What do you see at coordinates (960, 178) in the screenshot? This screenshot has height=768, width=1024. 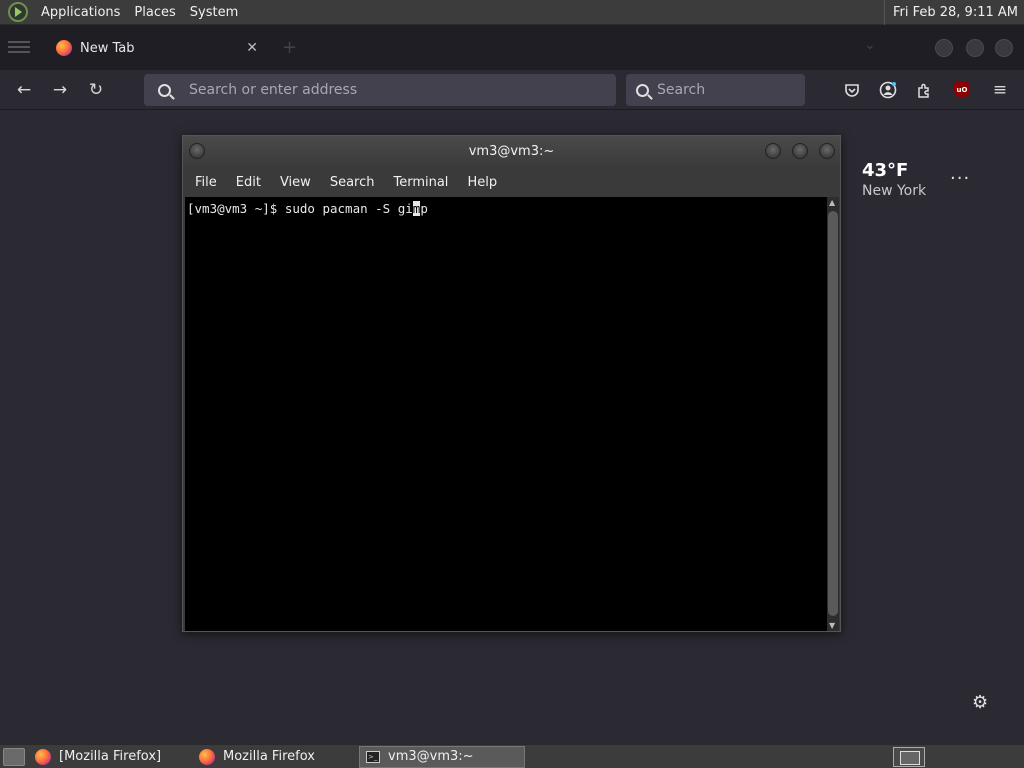 I see `more-options-icon: ···` at bounding box center [960, 178].